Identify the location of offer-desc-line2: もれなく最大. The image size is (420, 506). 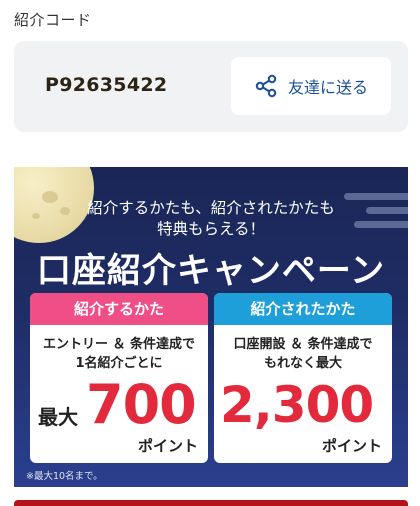
(302, 363).